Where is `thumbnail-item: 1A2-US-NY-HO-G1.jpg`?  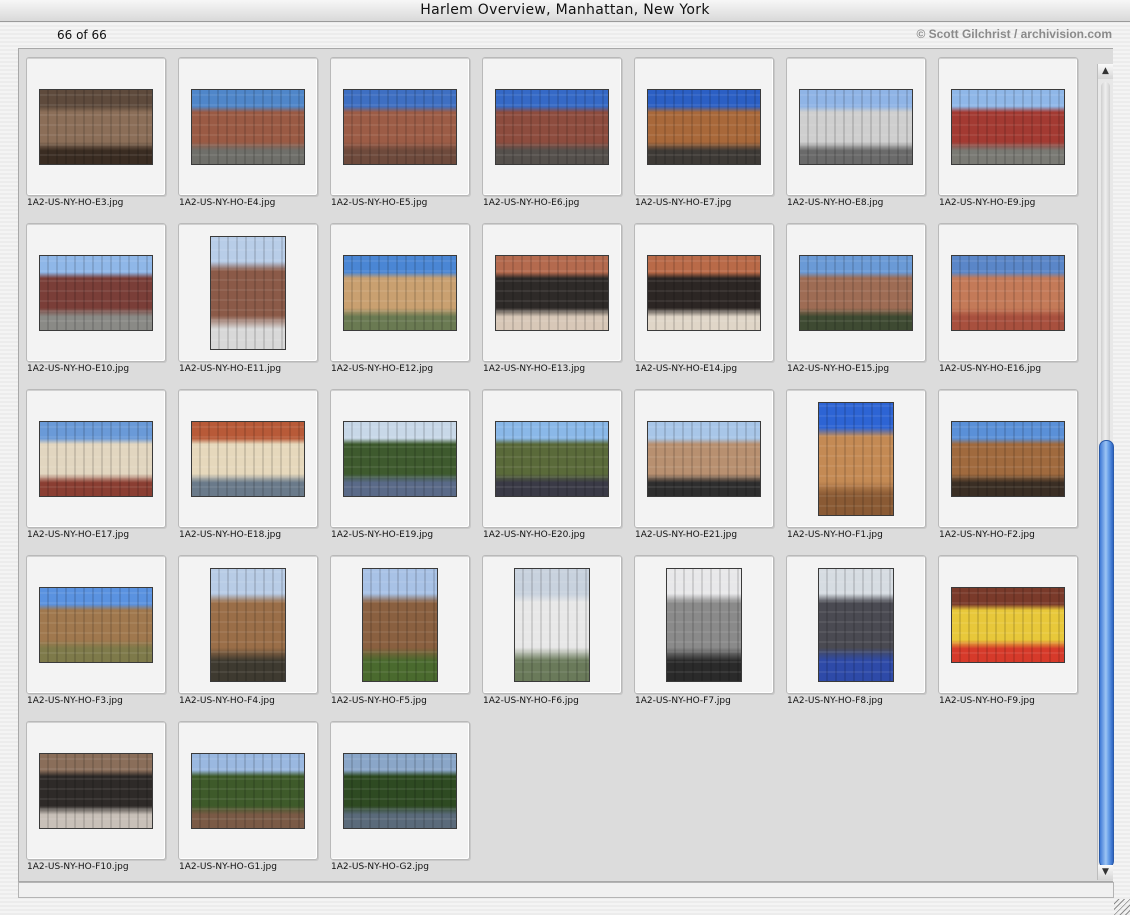
thumbnail-item: 1A2-US-NY-HO-G1.jpg is located at coordinates (247, 794).